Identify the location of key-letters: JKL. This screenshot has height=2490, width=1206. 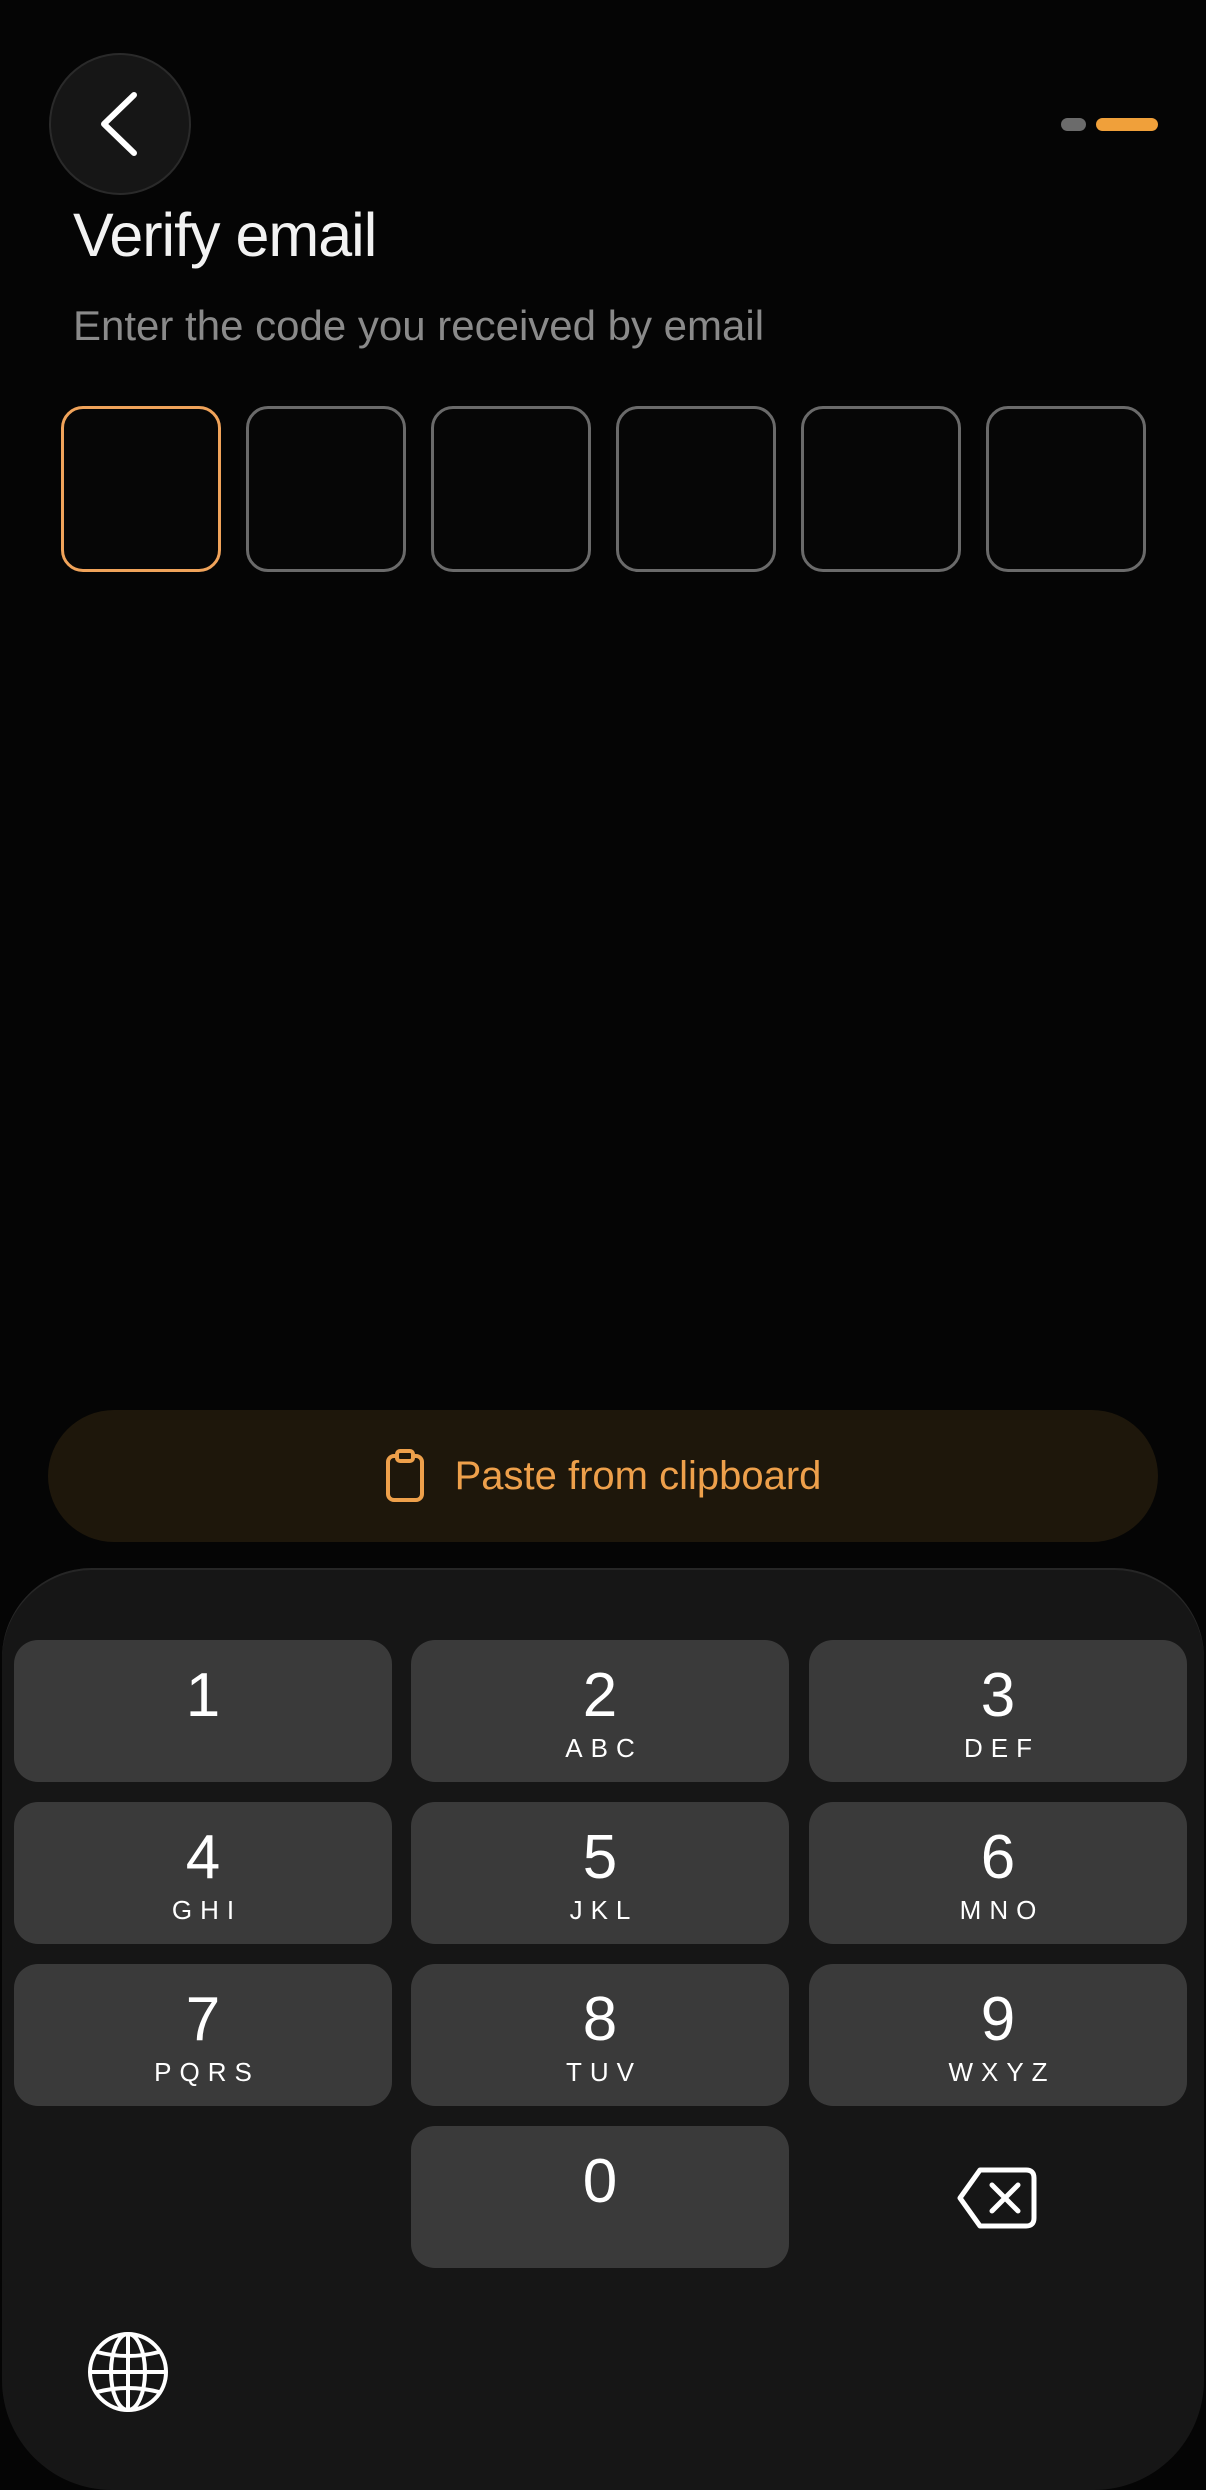
(604, 1910).